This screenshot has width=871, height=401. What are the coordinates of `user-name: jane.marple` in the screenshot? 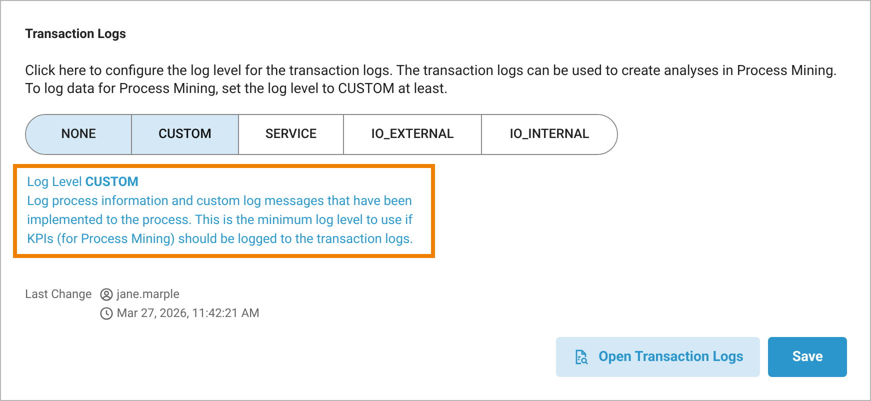 It's located at (148, 294).